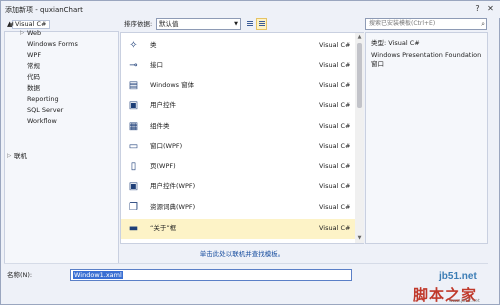 This screenshot has width=500, height=305. What do you see at coordinates (173, 207) in the screenshot?
I see `template-name: 资源词典(WPF)` at bounding box center [173, 207].